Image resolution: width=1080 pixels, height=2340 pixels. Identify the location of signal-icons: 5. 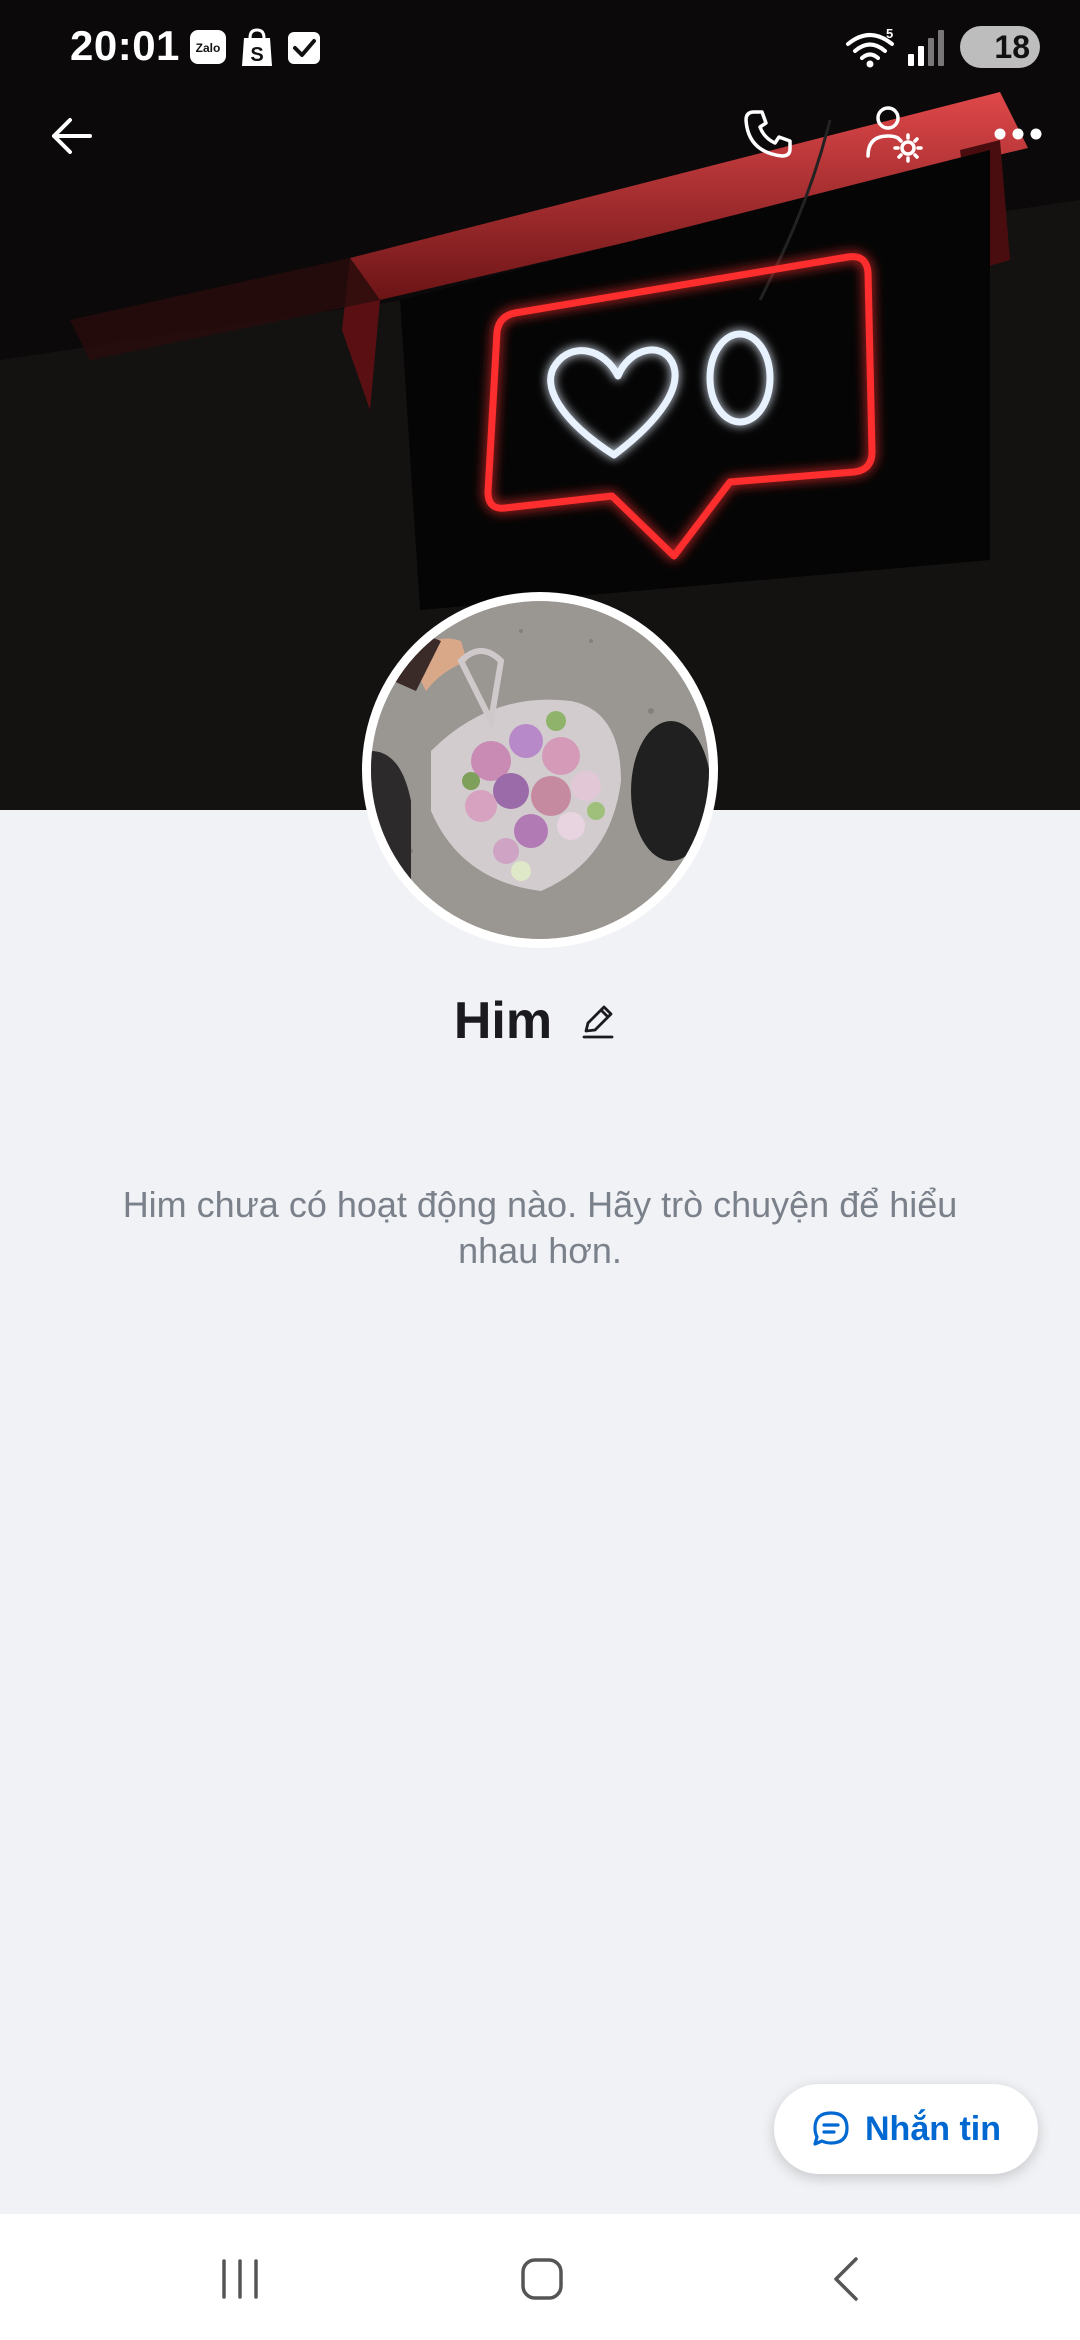
(895, 47).